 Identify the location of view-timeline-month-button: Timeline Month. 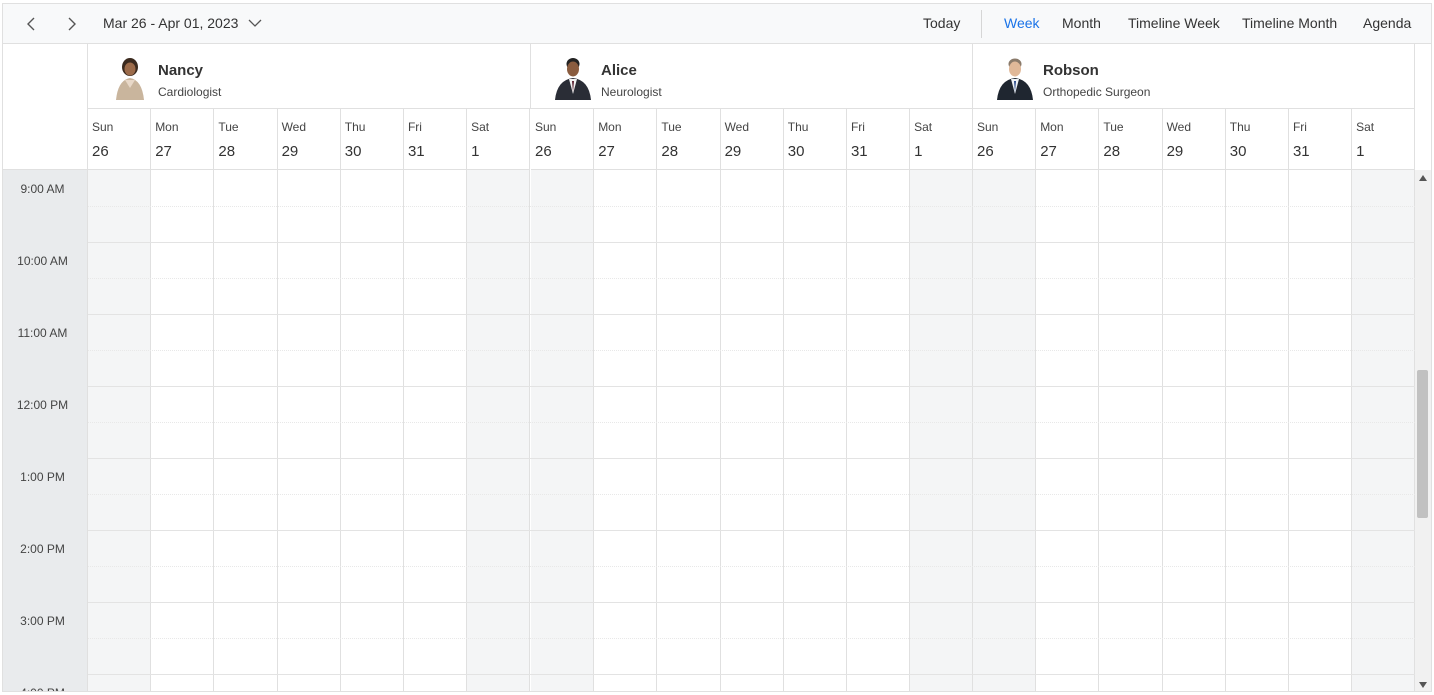
(1289, 23).